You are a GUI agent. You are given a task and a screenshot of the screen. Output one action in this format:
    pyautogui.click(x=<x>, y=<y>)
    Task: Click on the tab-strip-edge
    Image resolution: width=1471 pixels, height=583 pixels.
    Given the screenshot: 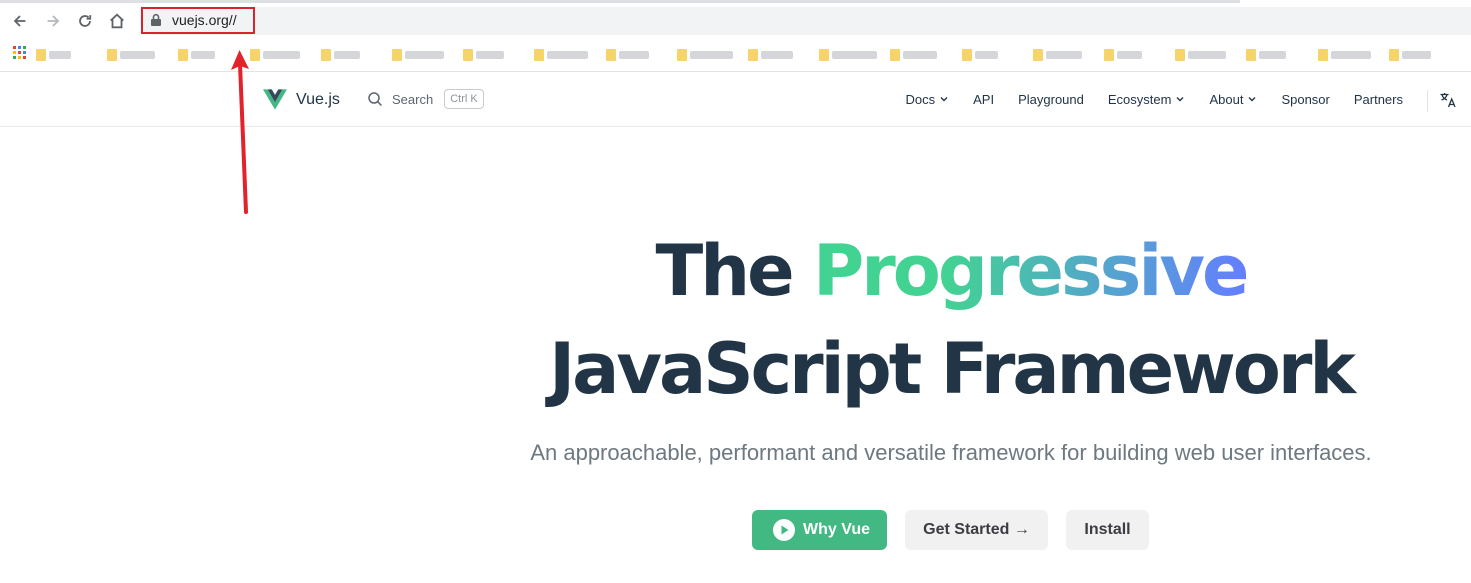 What is the action you would take?
    pyautogui.click(x=620, y=1)
    